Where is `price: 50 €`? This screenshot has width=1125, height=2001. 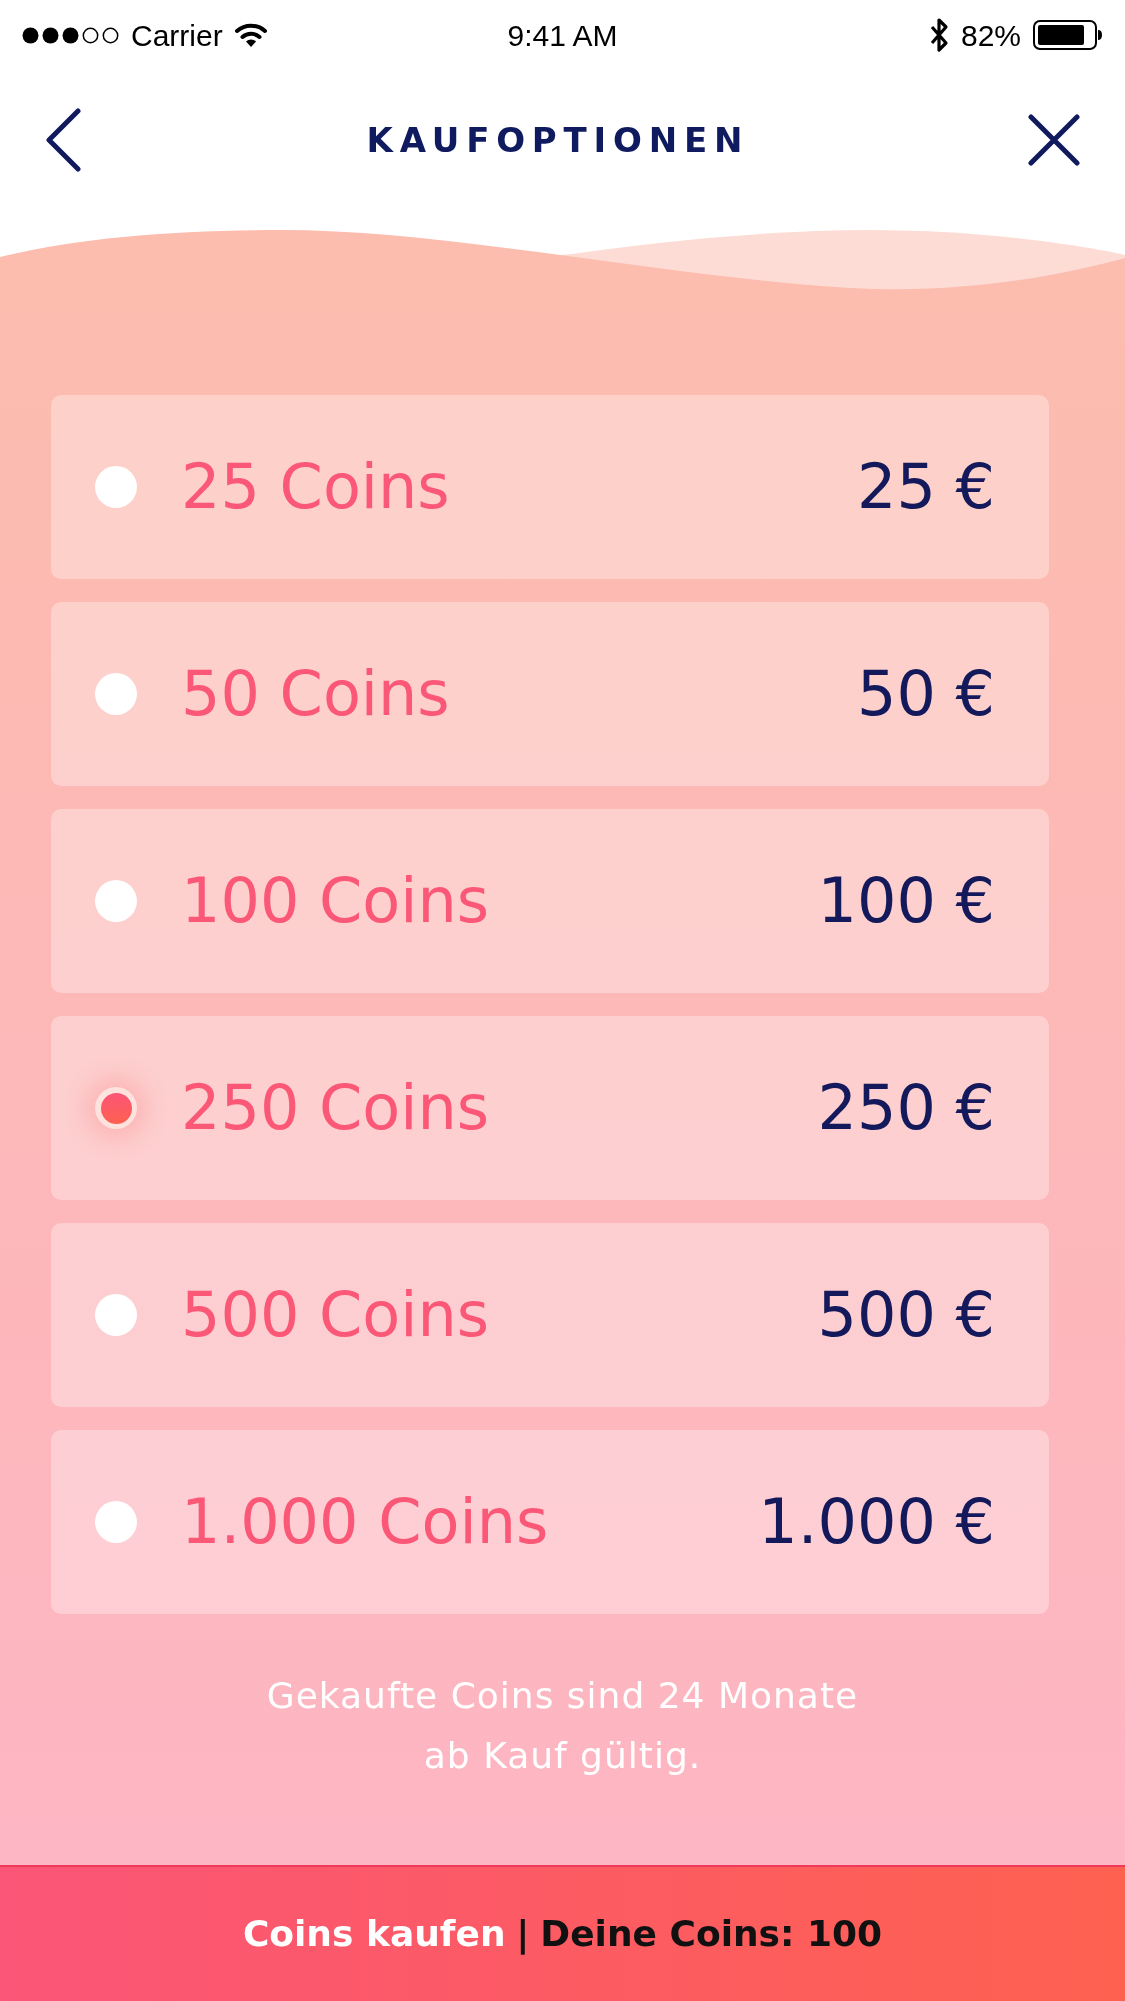
price: 50 € is located at coordinates (925, 694).